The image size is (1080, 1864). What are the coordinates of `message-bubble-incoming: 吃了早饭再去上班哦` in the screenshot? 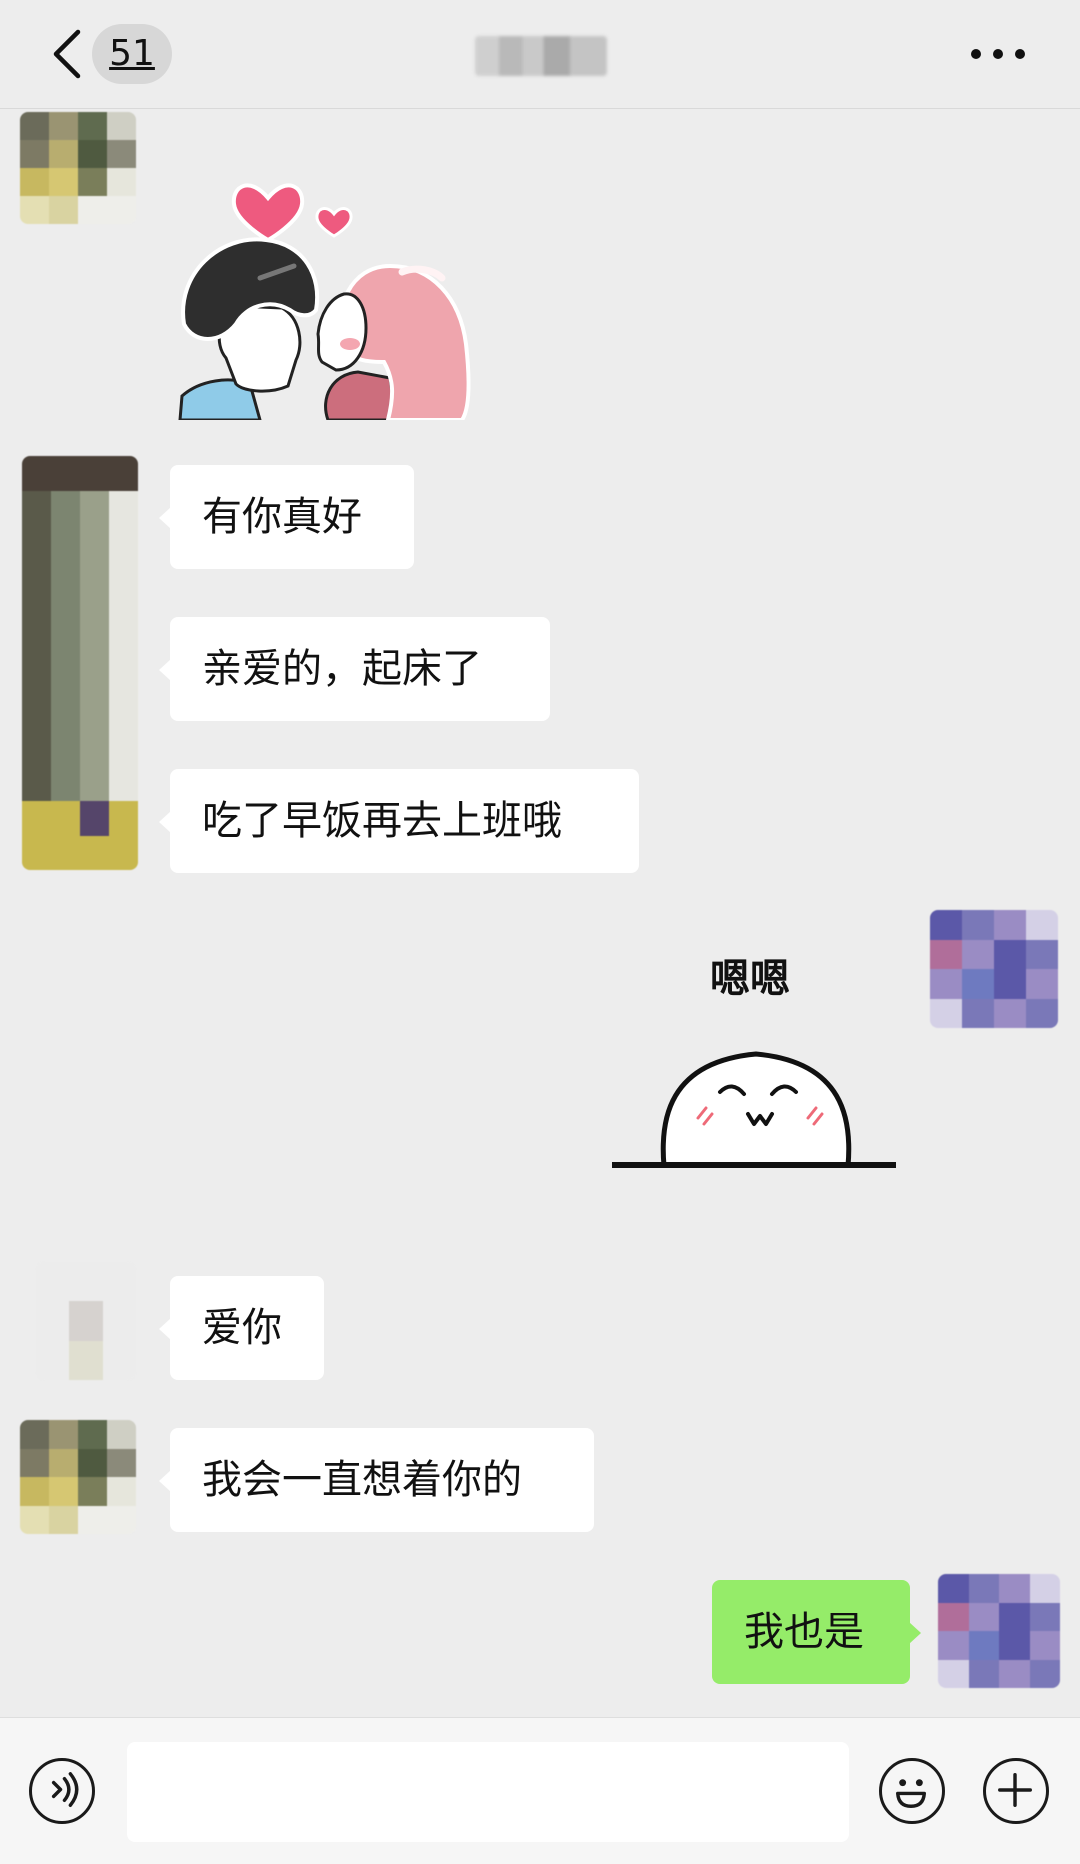 It's located at (399, 821).